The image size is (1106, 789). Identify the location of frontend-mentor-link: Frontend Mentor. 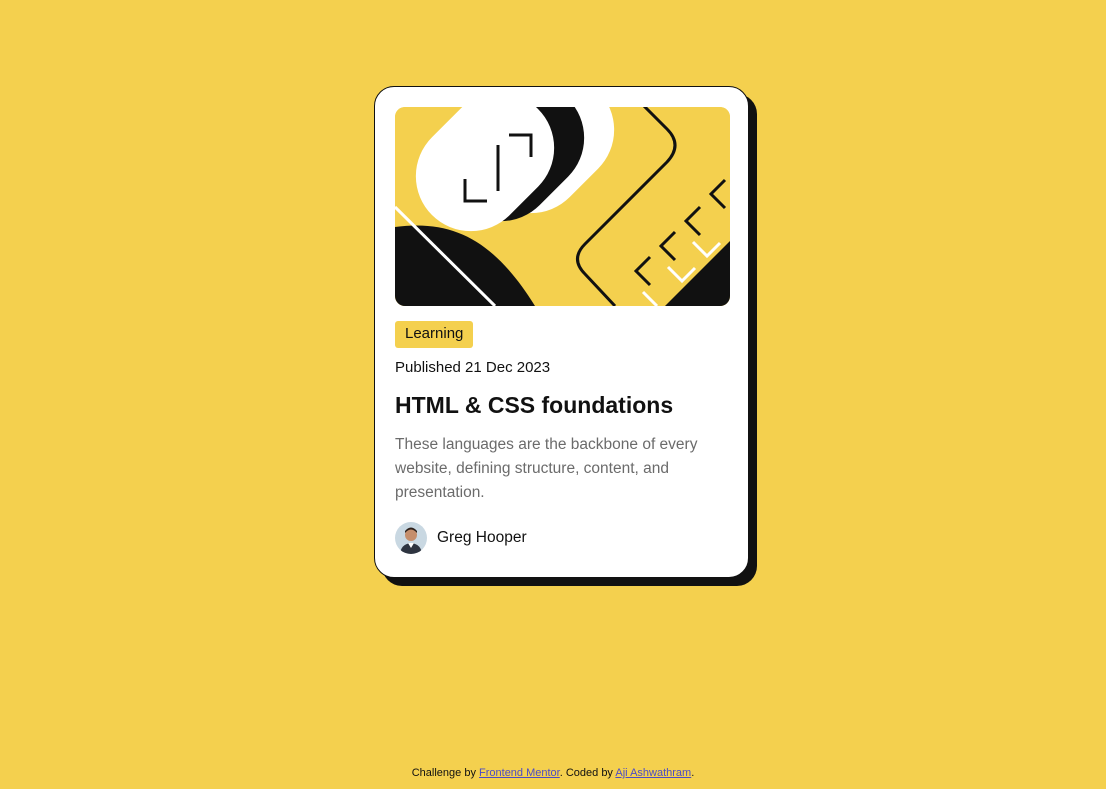
(519, 773).